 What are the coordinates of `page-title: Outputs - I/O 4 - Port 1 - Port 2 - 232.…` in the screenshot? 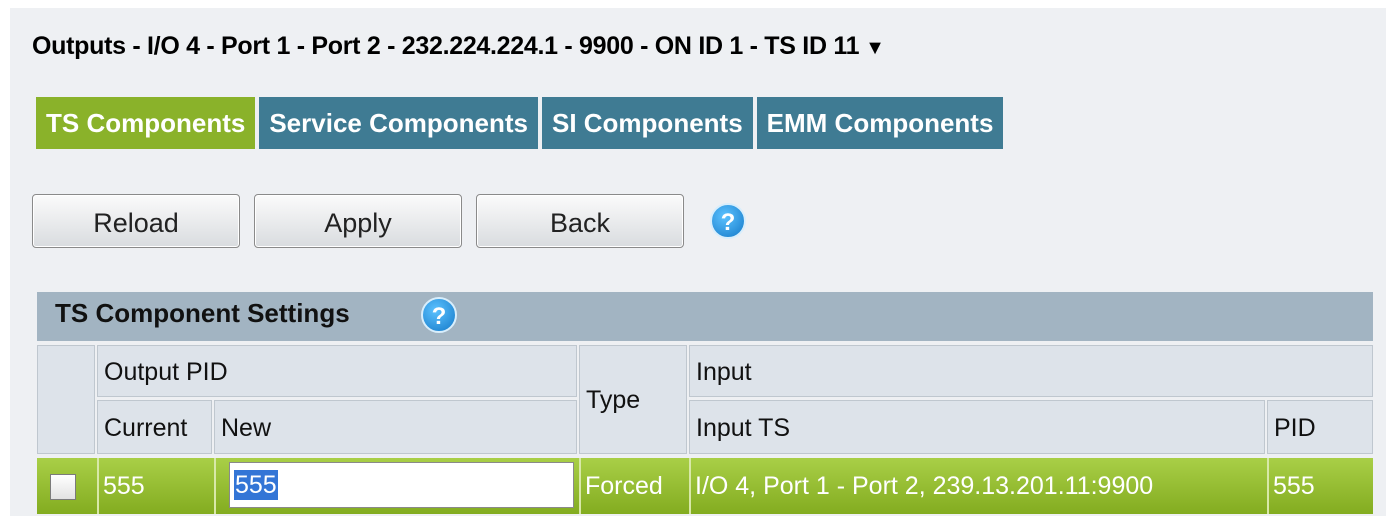 It's located at (458, 46).